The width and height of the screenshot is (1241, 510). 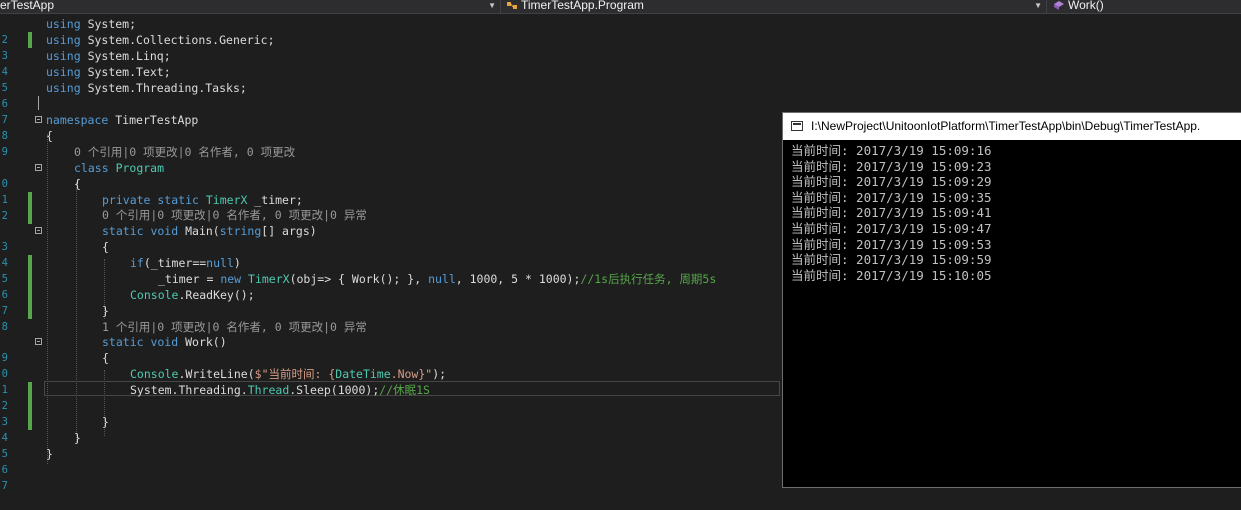 What do you see at coordinates (390, 215) in the screenshot?
I see `codelens-line: 0 个引用|0 项更改|0 名作者, 0 项更改|0 异常` at bounding box center [390, 215].